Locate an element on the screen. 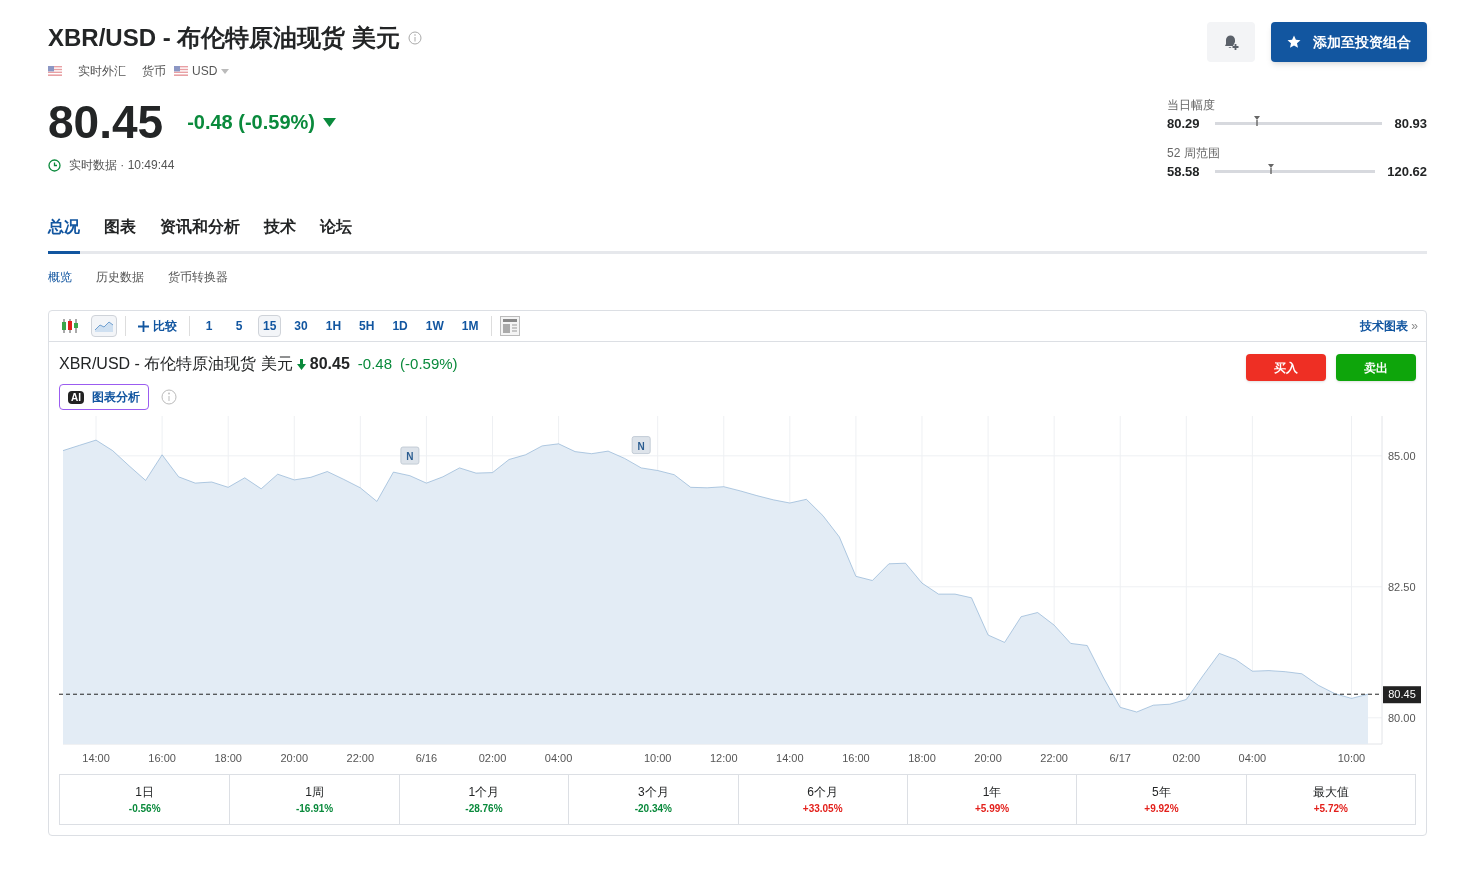 The width and height of the screenshot is (1475, 879). period-cell: 5年 +9.92% is located at coordinates (1161, 799).